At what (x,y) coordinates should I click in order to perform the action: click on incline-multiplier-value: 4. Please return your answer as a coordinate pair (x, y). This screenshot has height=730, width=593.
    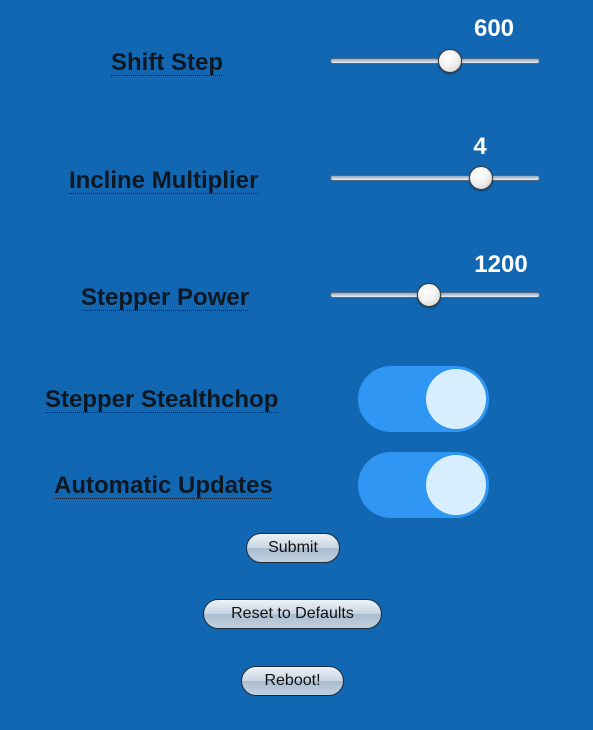
    Looking at the image, I should click on (480, 146).